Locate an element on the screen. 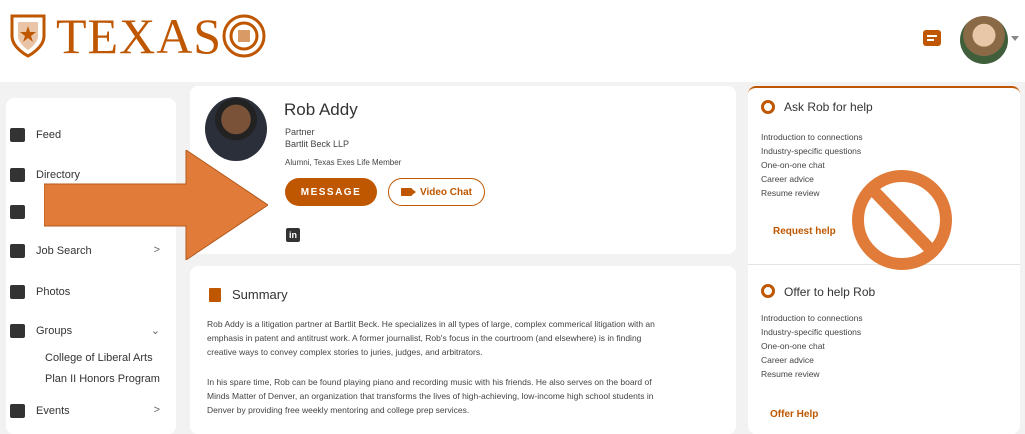 The width and height of the screenshot is (1025, 434). profile-affiliation: Alumni, Texas Exes Life Member is located at coordinates (343, 162).